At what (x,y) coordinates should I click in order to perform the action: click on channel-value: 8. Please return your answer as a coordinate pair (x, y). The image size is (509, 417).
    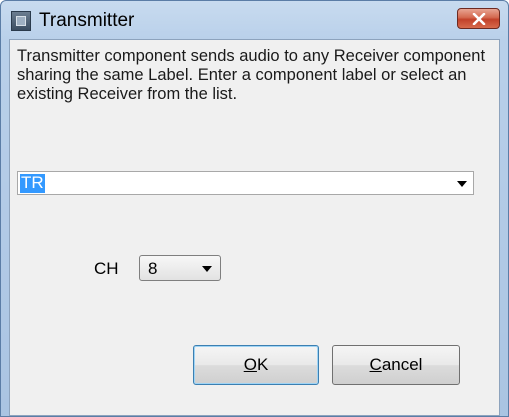
    Looking at the image, I should click on (153, 268).